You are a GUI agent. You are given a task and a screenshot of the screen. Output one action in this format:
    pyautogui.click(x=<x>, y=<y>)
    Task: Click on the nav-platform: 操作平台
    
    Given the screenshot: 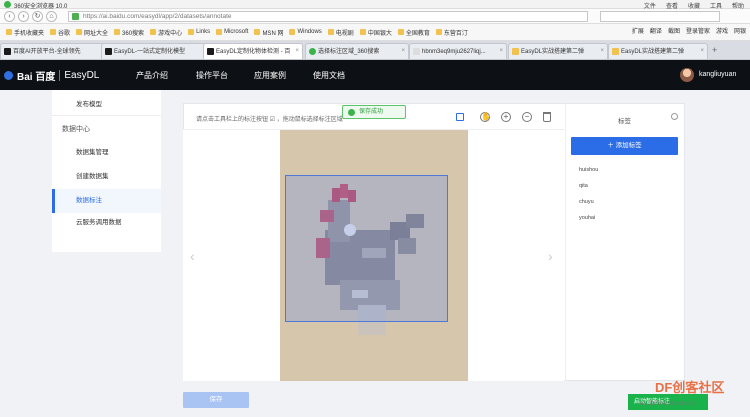 What is the action you would take?
    pyautogui.click(x=212, y=75)
    